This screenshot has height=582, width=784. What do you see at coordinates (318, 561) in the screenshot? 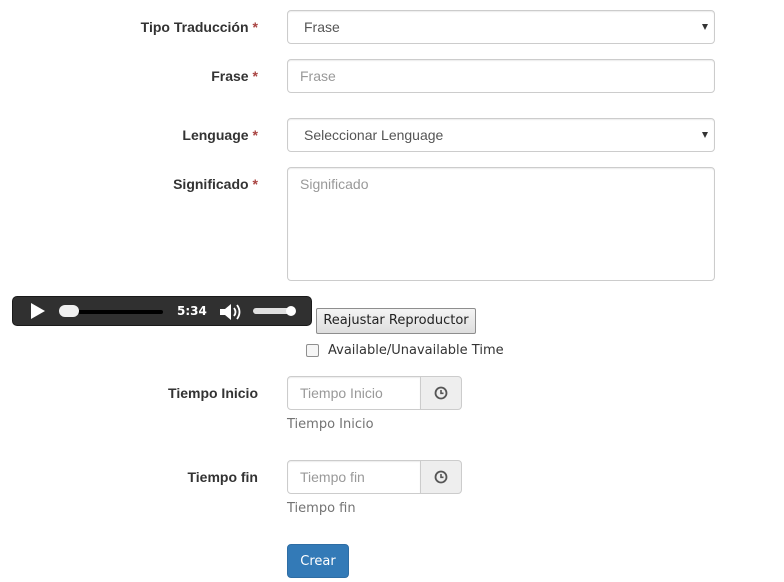
I see `crear-button: Crear` at bounding box center [318, 561].